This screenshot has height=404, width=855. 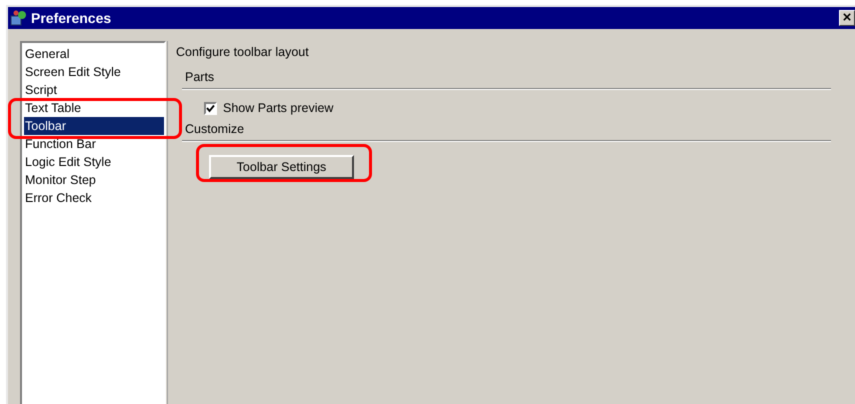 I want to click on group-title: Parts, so click(x=200, y=77).